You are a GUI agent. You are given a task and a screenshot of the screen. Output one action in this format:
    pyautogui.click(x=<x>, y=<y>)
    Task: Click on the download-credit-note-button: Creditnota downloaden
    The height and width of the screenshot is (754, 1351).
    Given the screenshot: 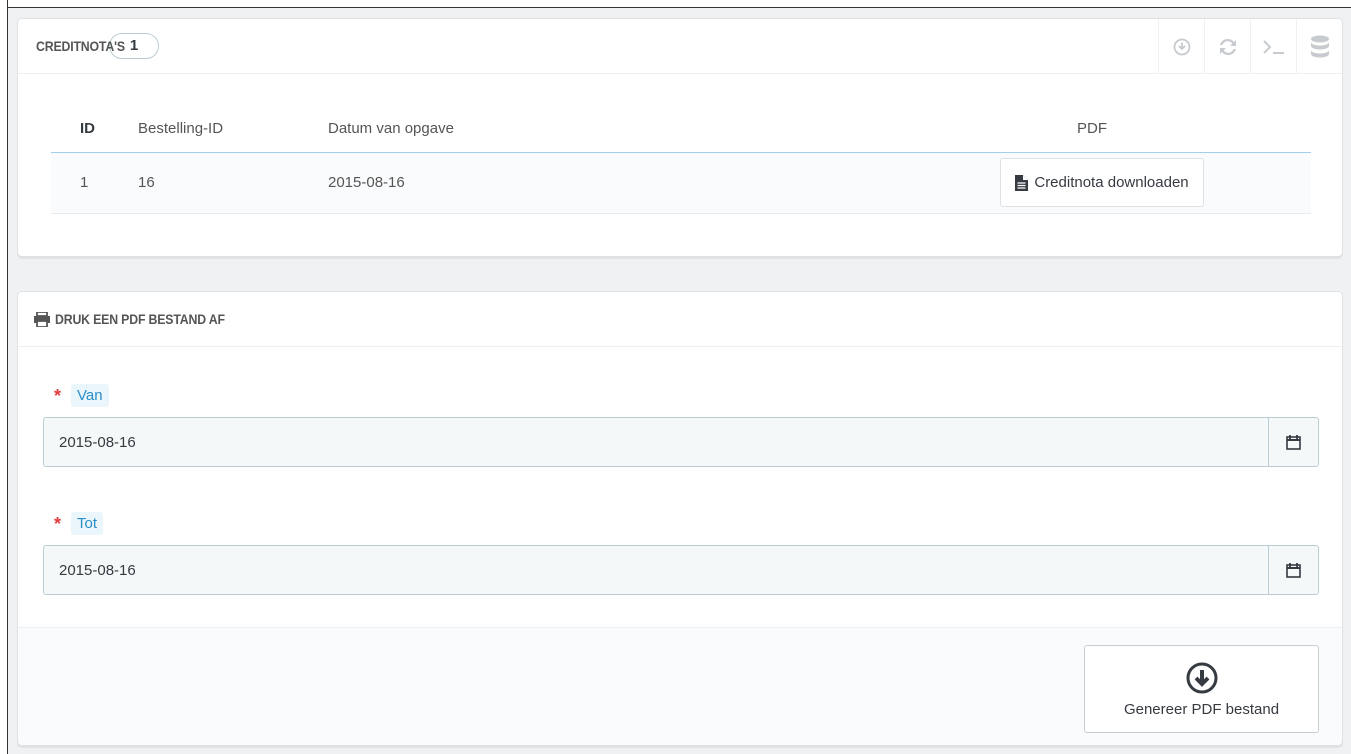 What is the action you would take?
    pyautogui.click(x=1102, y=182)
    